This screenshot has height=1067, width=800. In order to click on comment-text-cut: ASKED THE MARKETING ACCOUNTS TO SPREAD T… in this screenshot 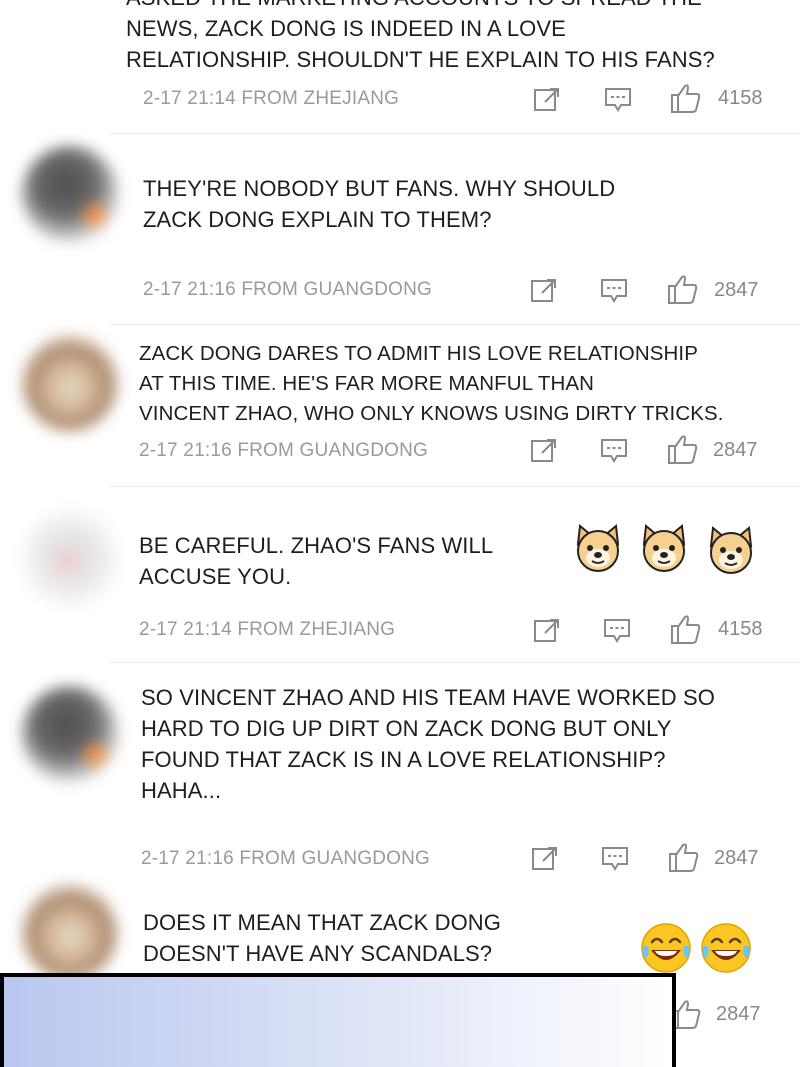, I will do `click(414, 6)`.